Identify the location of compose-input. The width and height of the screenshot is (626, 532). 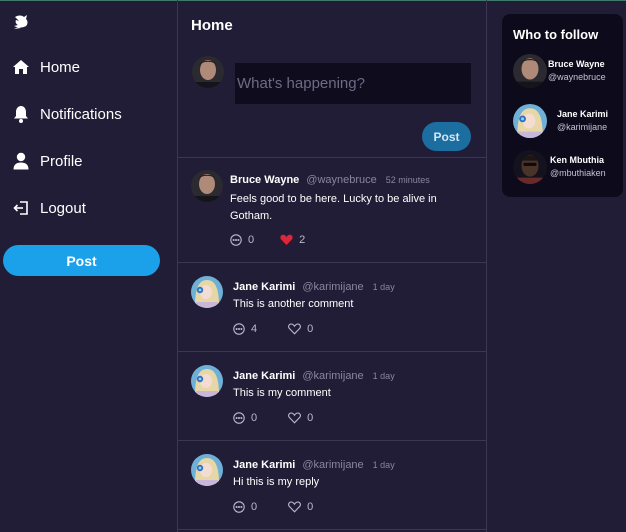
(353, 83).